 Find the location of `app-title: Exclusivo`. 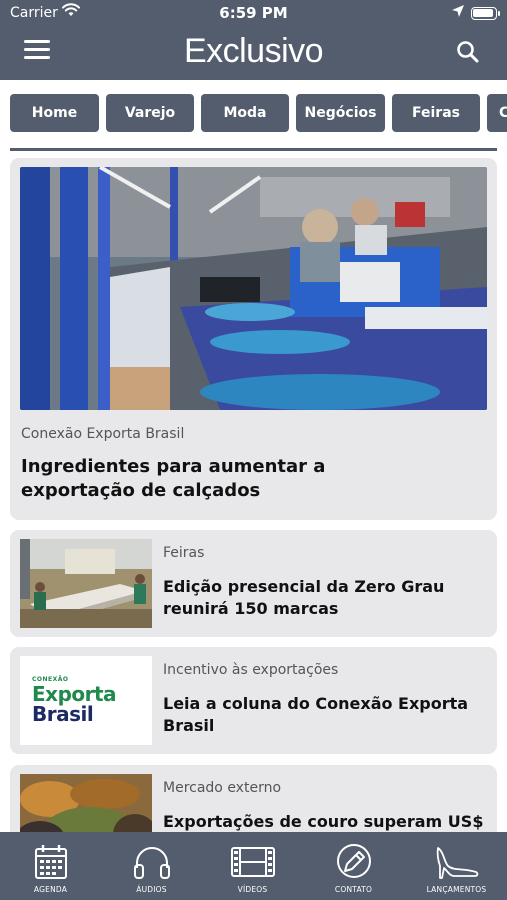

app-title: Exclusivo is located at coordinates (253, 51).